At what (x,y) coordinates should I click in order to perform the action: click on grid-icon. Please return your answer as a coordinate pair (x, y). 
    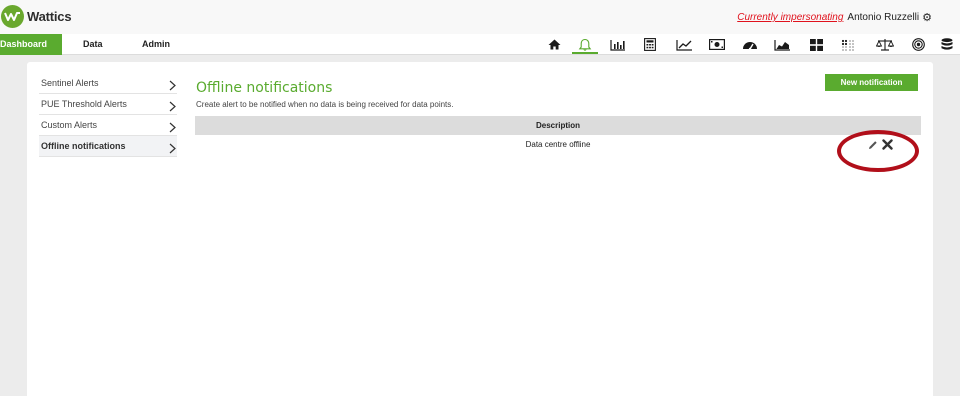
    Looking at the image, I should click on (816, 44).